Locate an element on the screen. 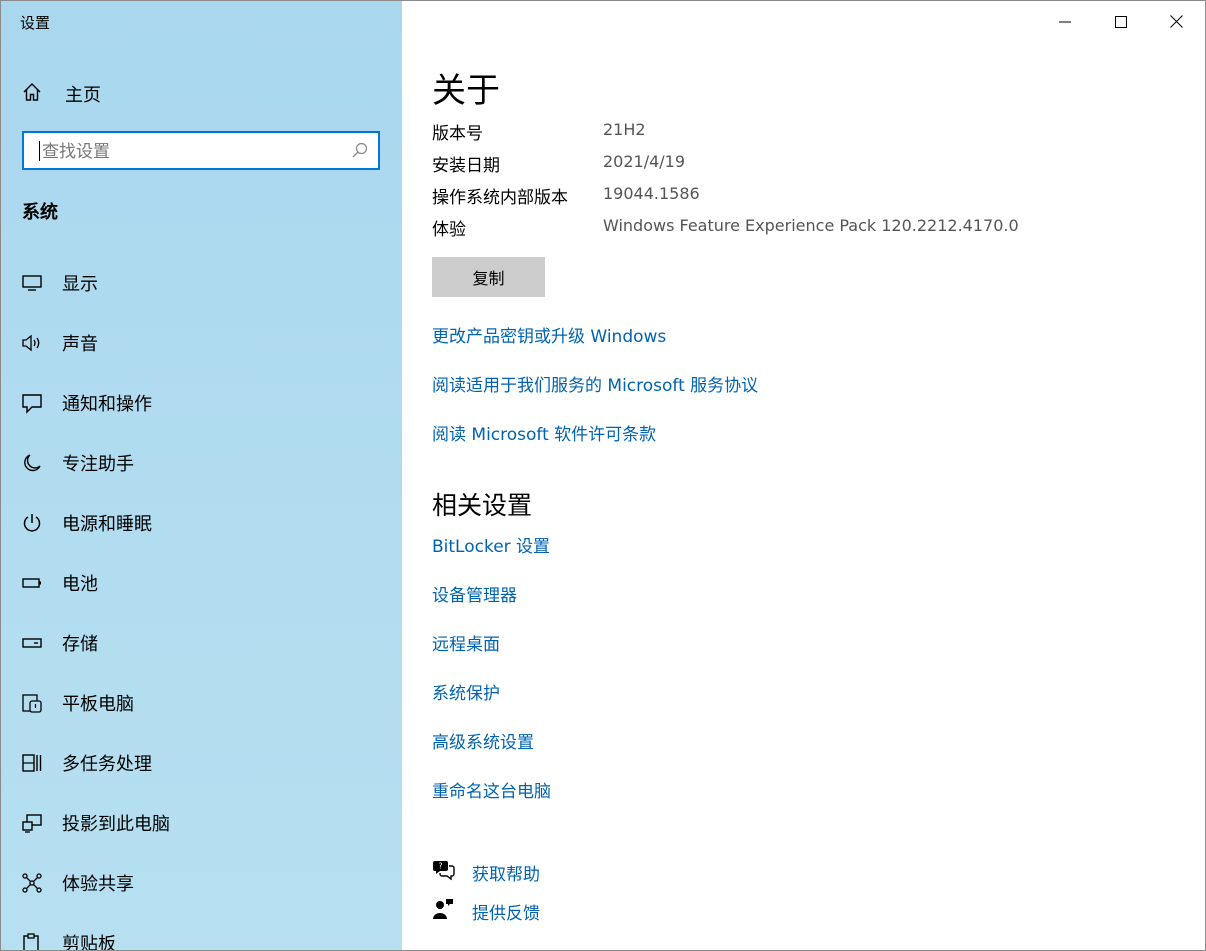 This screenshot has width=1206, height=951. sidebar-item-storage: 存储 is located at coordinates (59, 643).